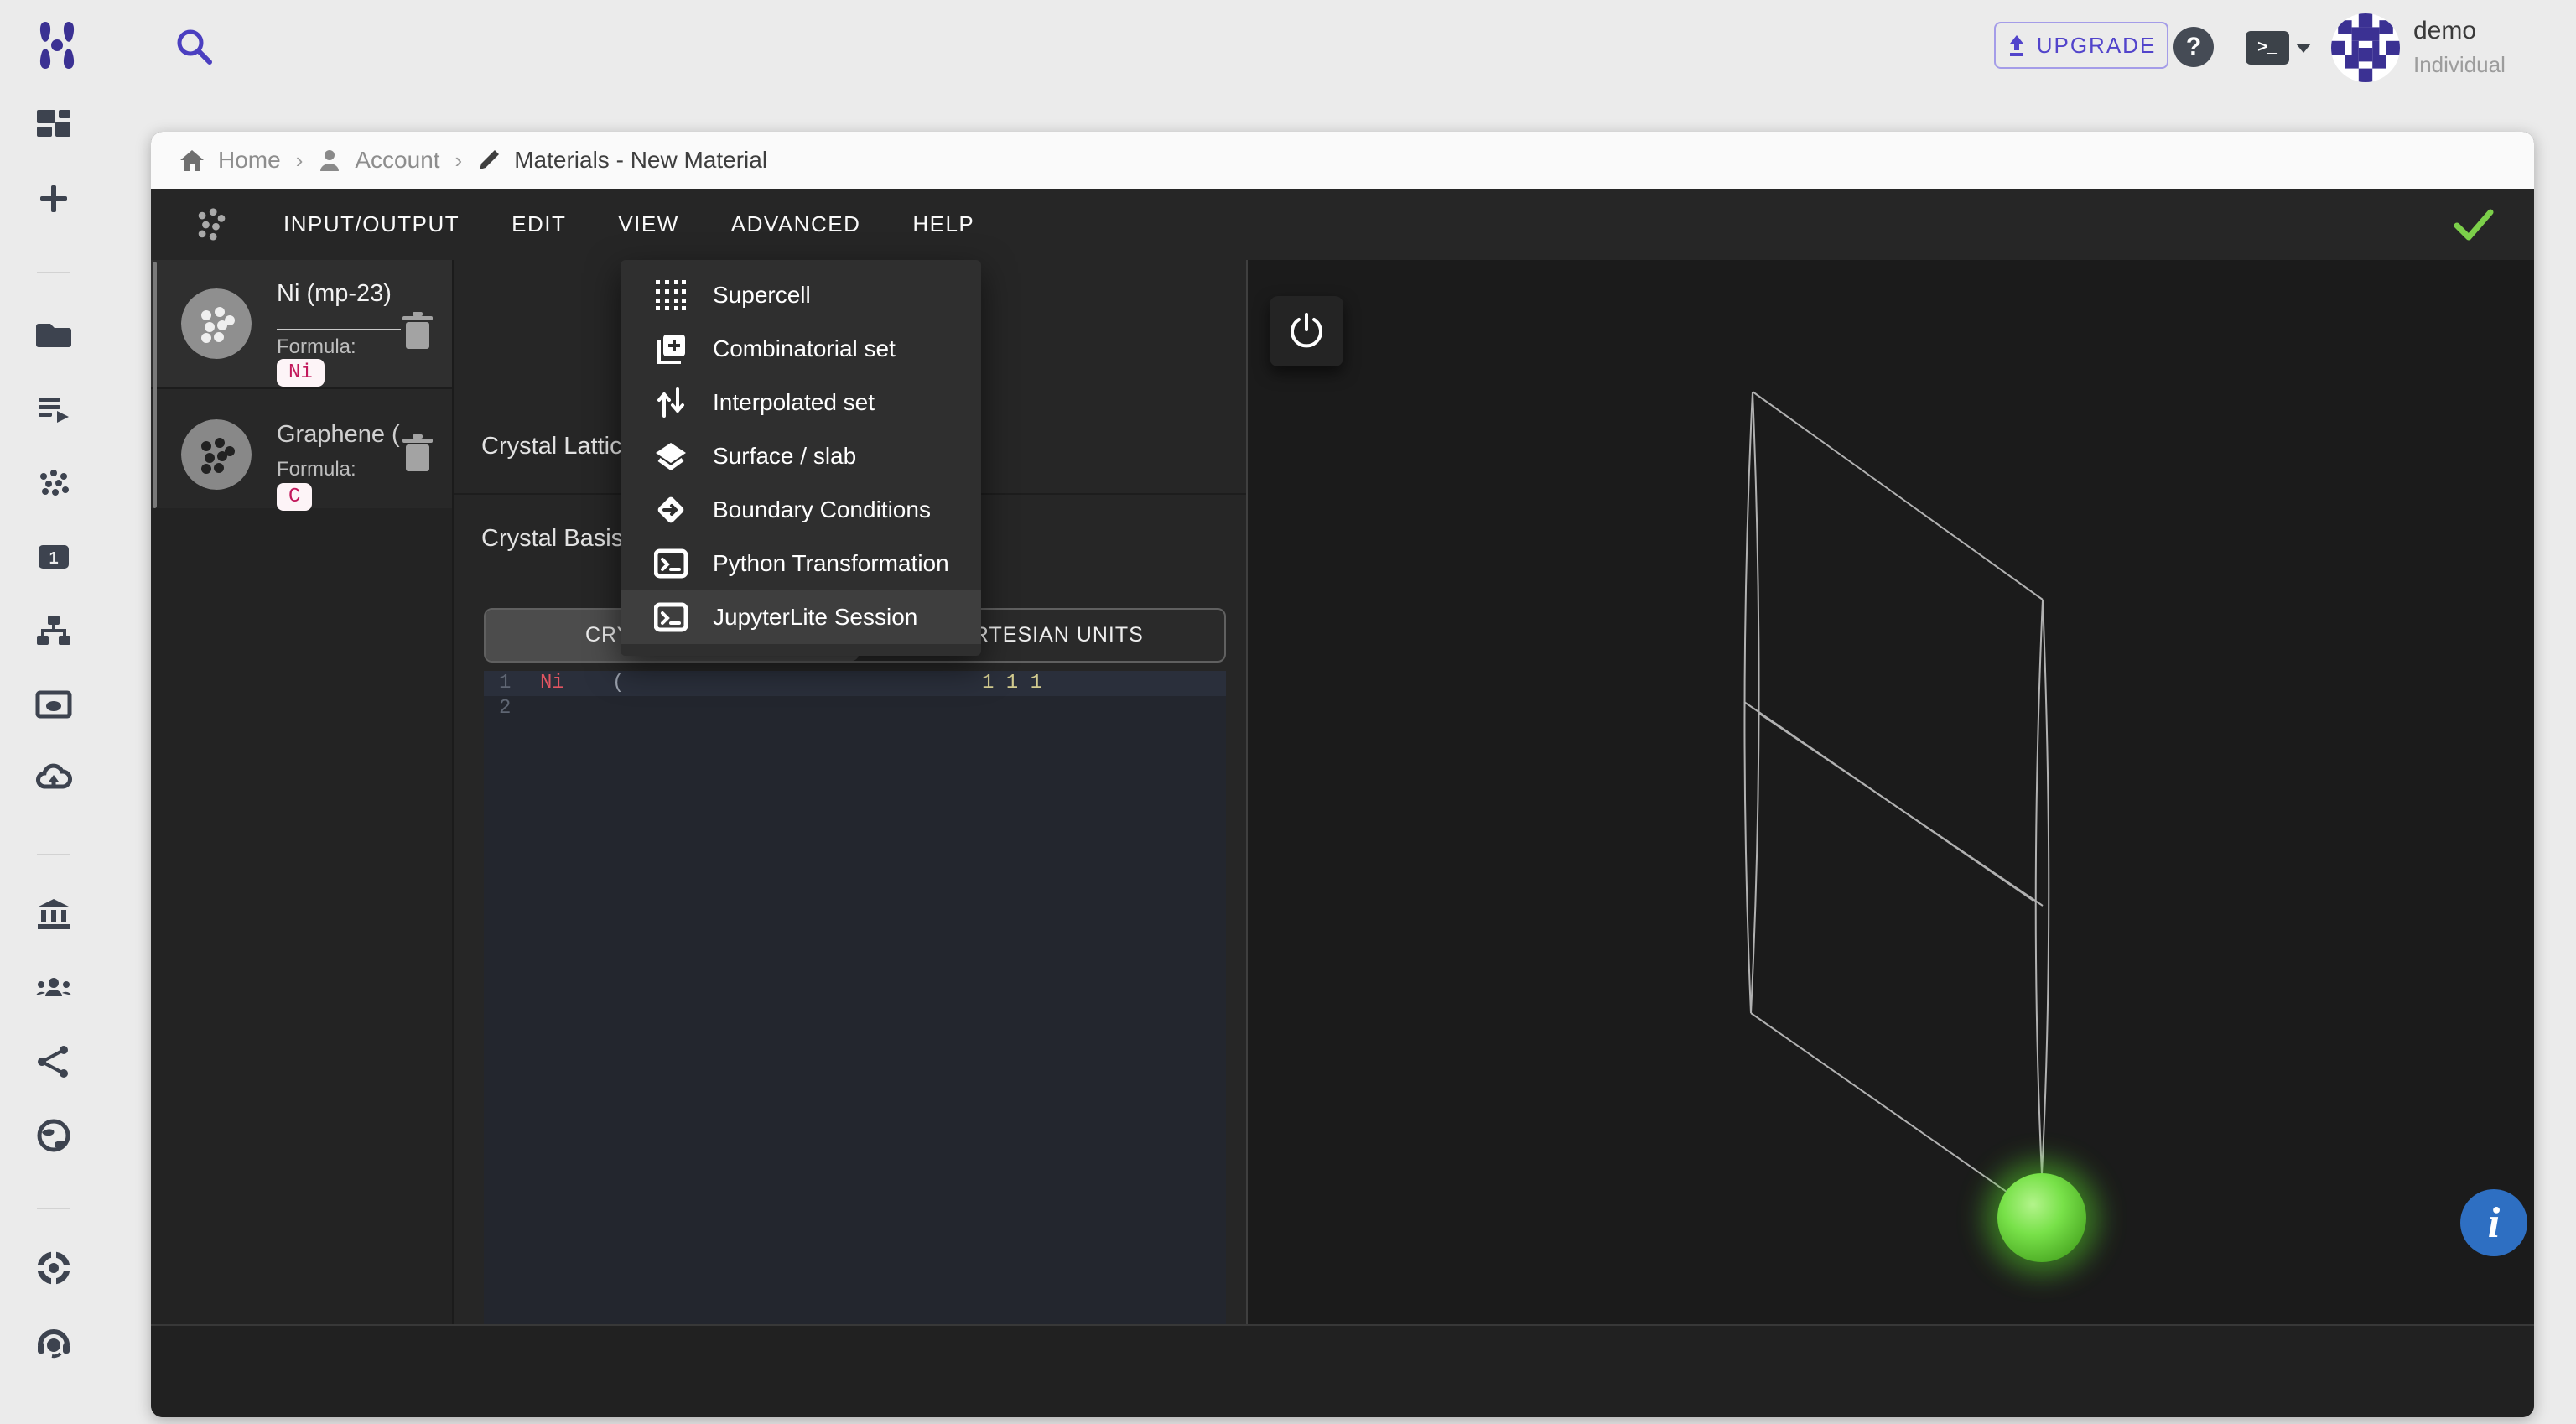 This screenshot has width=2576, height=1424. What do you see at coordinates (2041, 1217) in the screenshot?
I see `ni-atom` at bounding box center [2041, 1217].